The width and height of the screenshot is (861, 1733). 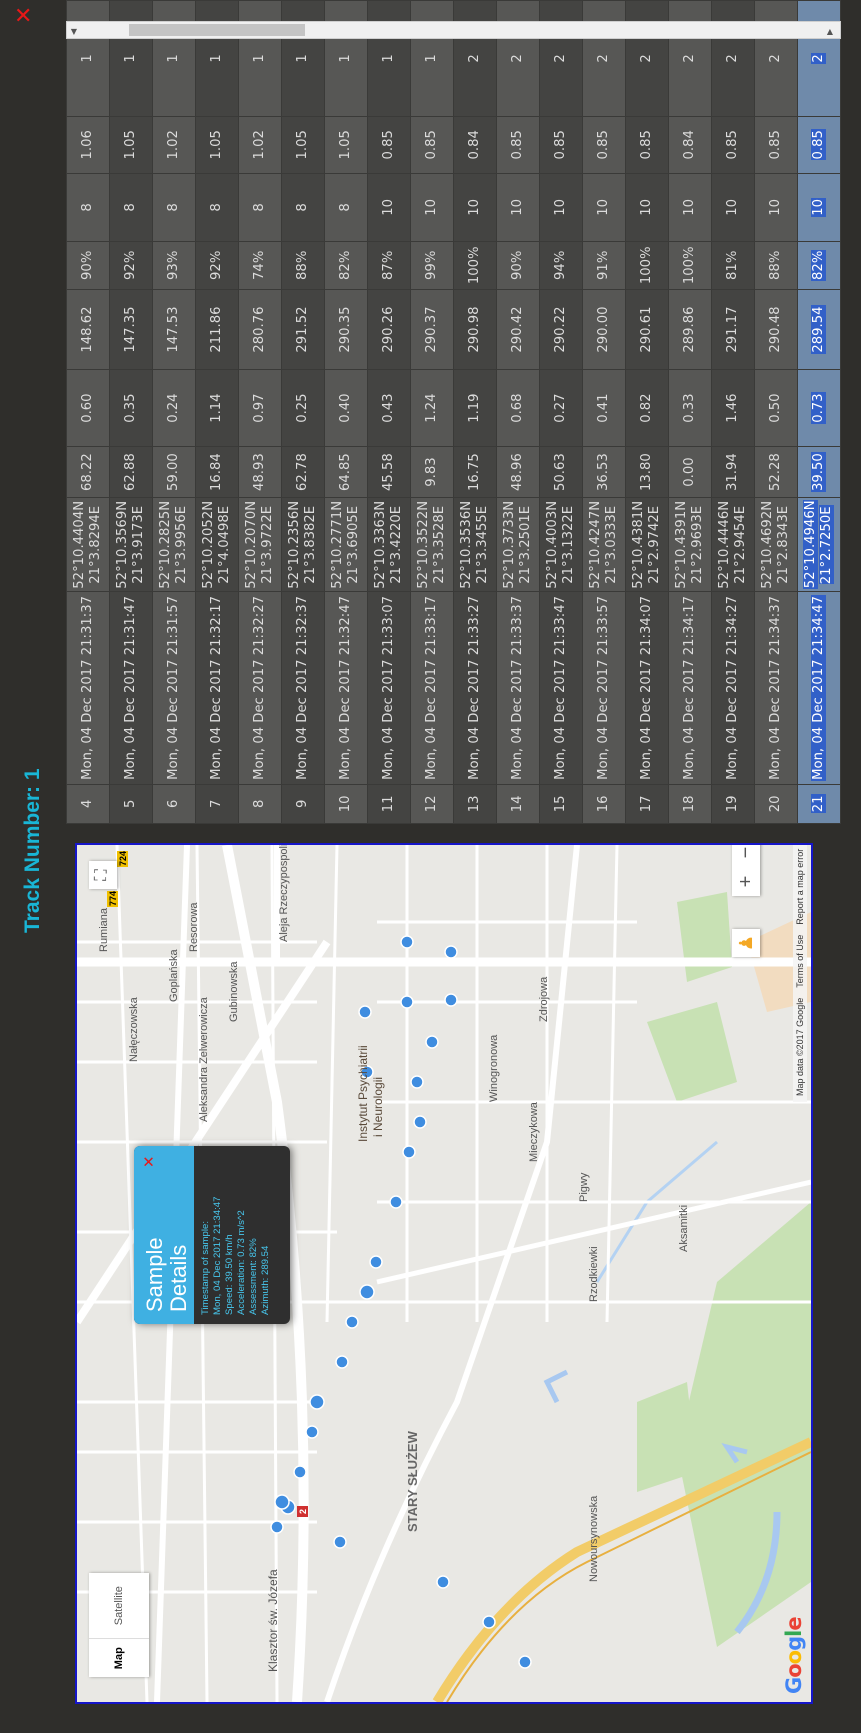 What do you see at coordinates (819, 804) in the screenshot?
I see `cell-sample-index: 21` at bounding box center [819, 804].